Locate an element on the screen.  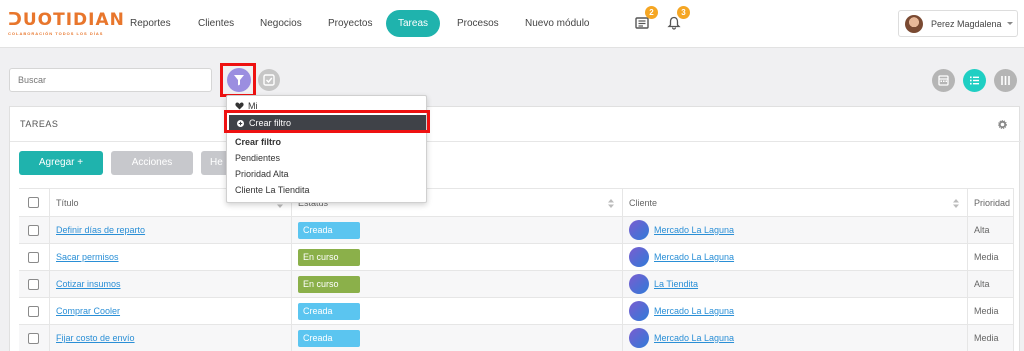
dd-section-header: Crear filtro is located at coordinates (258, 142).